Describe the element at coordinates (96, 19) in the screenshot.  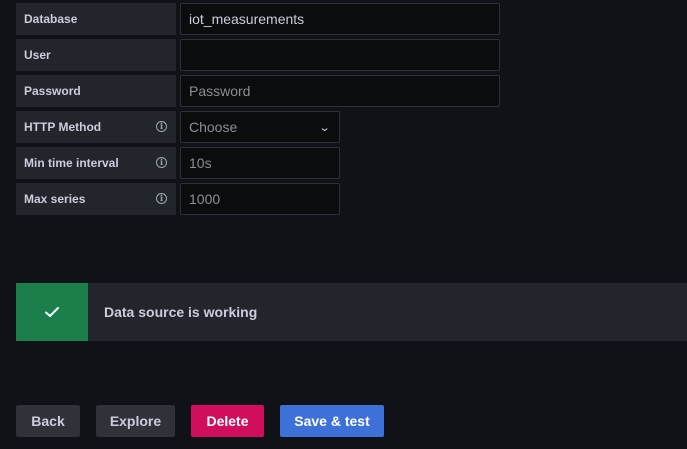
I see `database-label: Database` at that location.